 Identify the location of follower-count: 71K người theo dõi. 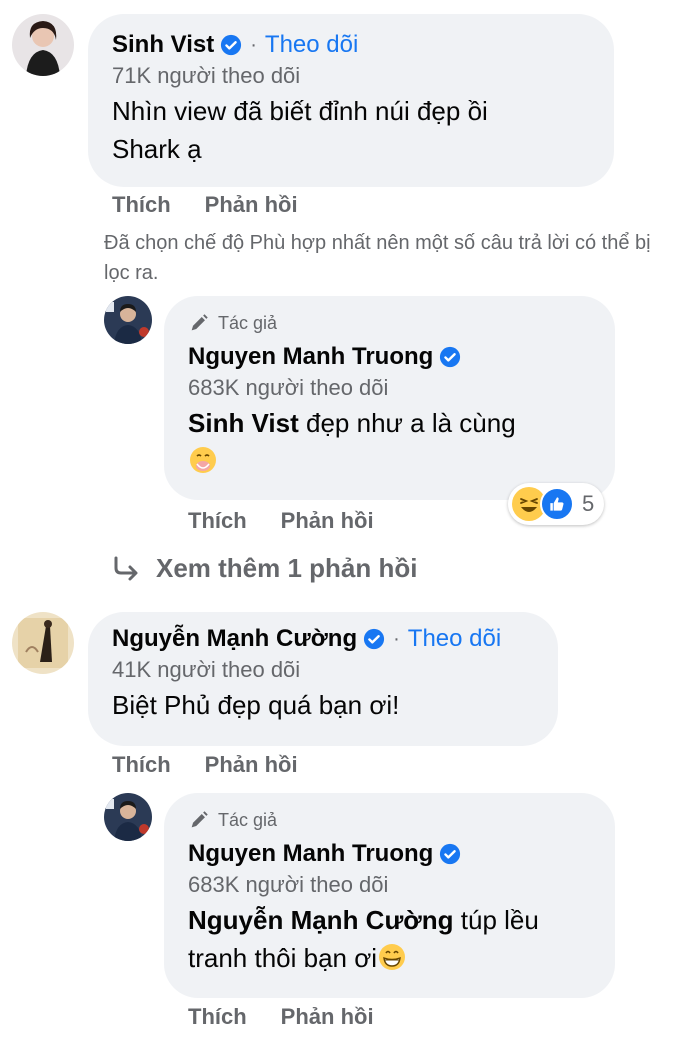
(206, 75).